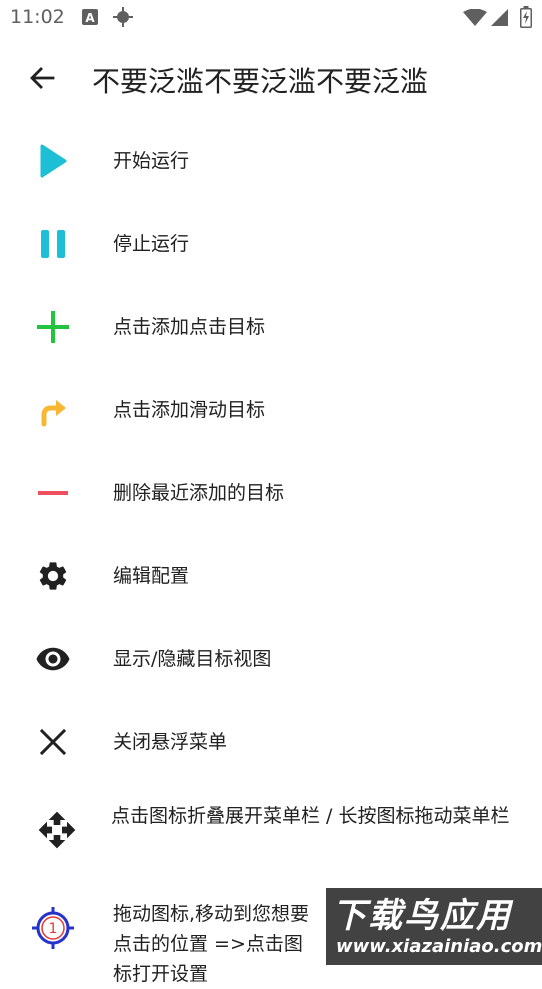 The width and height of the screenshot is (542, 989). I want to click on menu-item-edit-config: 编辑配置, so click(271, 576).